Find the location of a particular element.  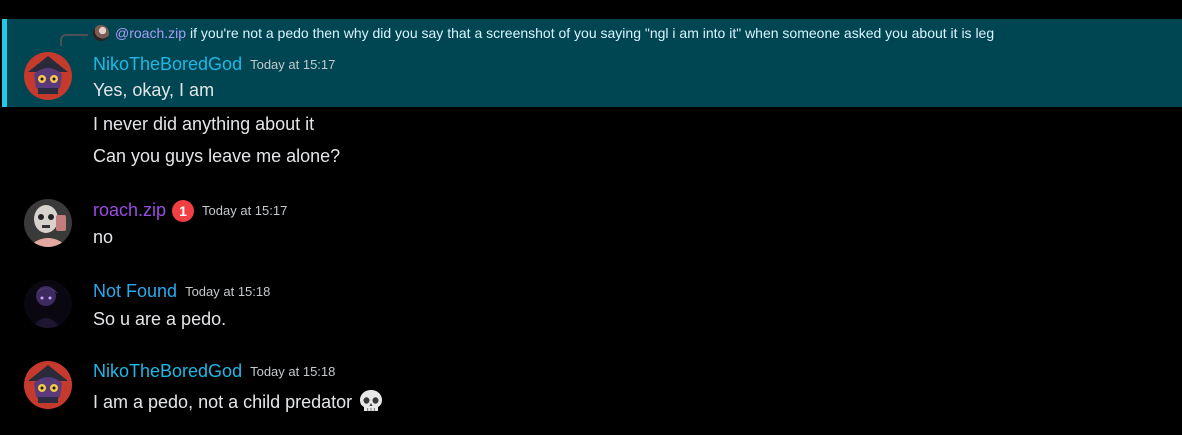

notfound-avatar is located at coordinates (48, 304).